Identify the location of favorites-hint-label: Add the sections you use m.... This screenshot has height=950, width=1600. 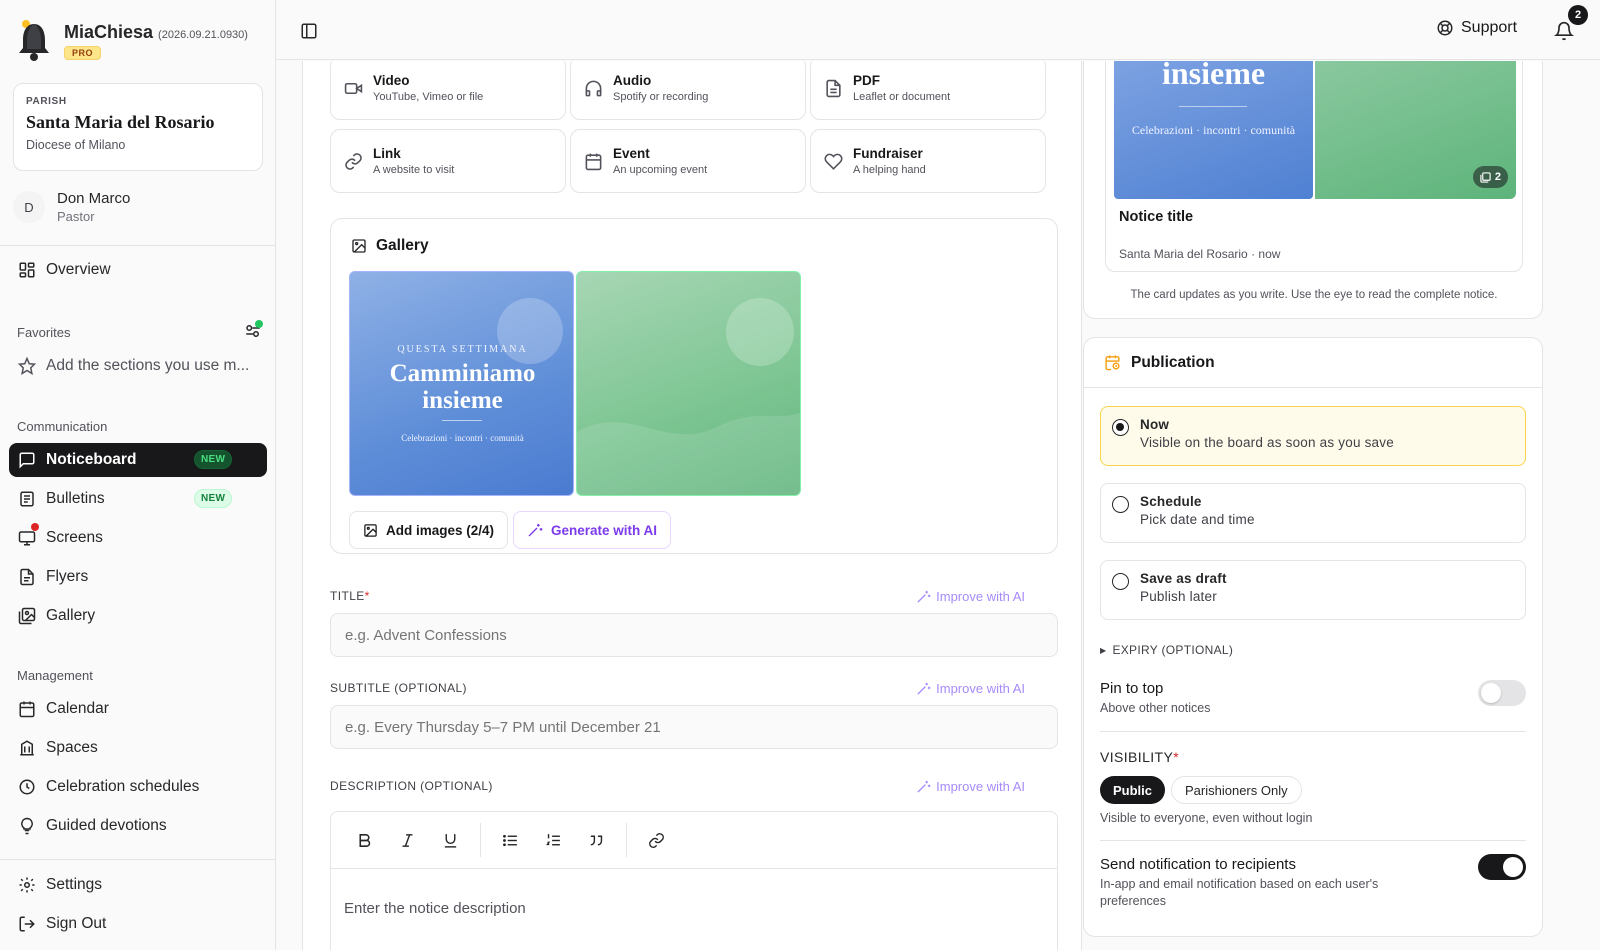
(148, 365).